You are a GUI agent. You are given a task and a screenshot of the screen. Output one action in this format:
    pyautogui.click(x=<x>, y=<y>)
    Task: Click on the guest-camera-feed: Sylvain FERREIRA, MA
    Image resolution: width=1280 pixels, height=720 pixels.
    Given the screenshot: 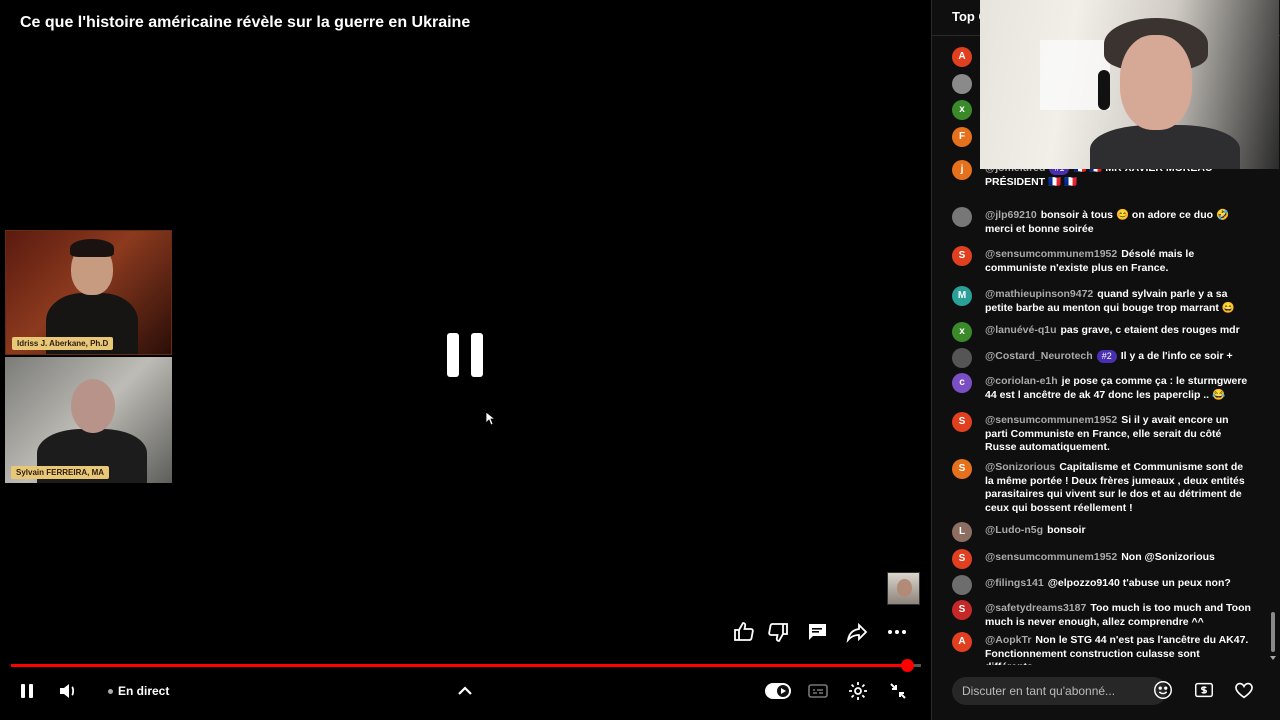 What is the action you would take?
    pyautogui.click(x=88, y=420)
    